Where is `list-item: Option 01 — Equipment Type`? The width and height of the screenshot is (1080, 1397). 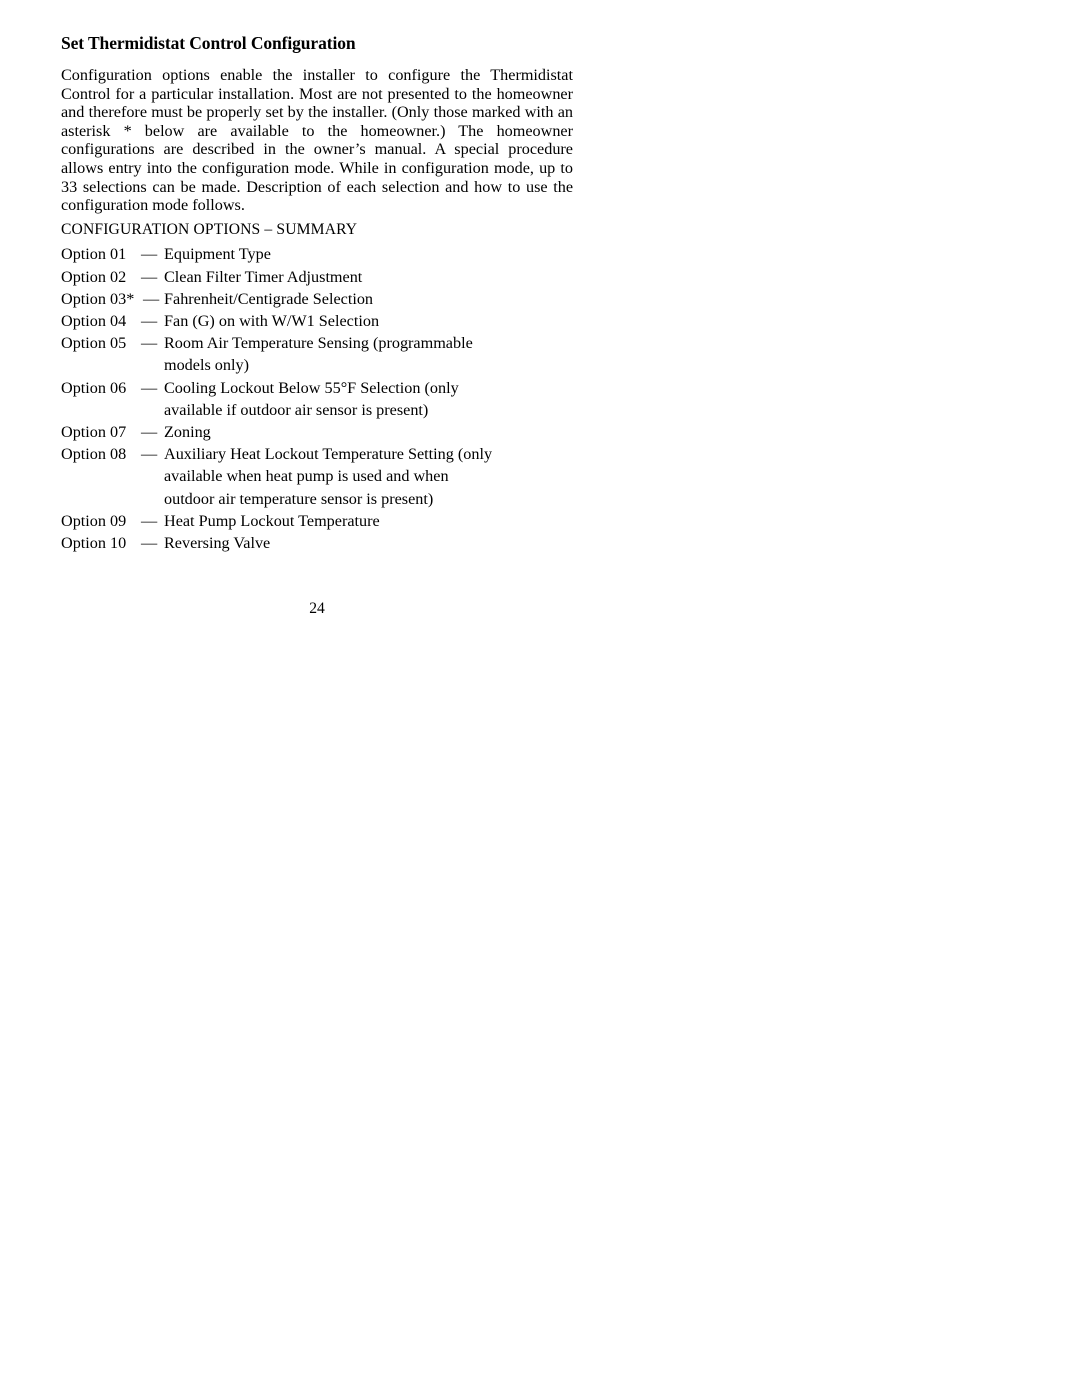 list-item: Option 01 — Equipment Type is located at coordinates (317, 254).